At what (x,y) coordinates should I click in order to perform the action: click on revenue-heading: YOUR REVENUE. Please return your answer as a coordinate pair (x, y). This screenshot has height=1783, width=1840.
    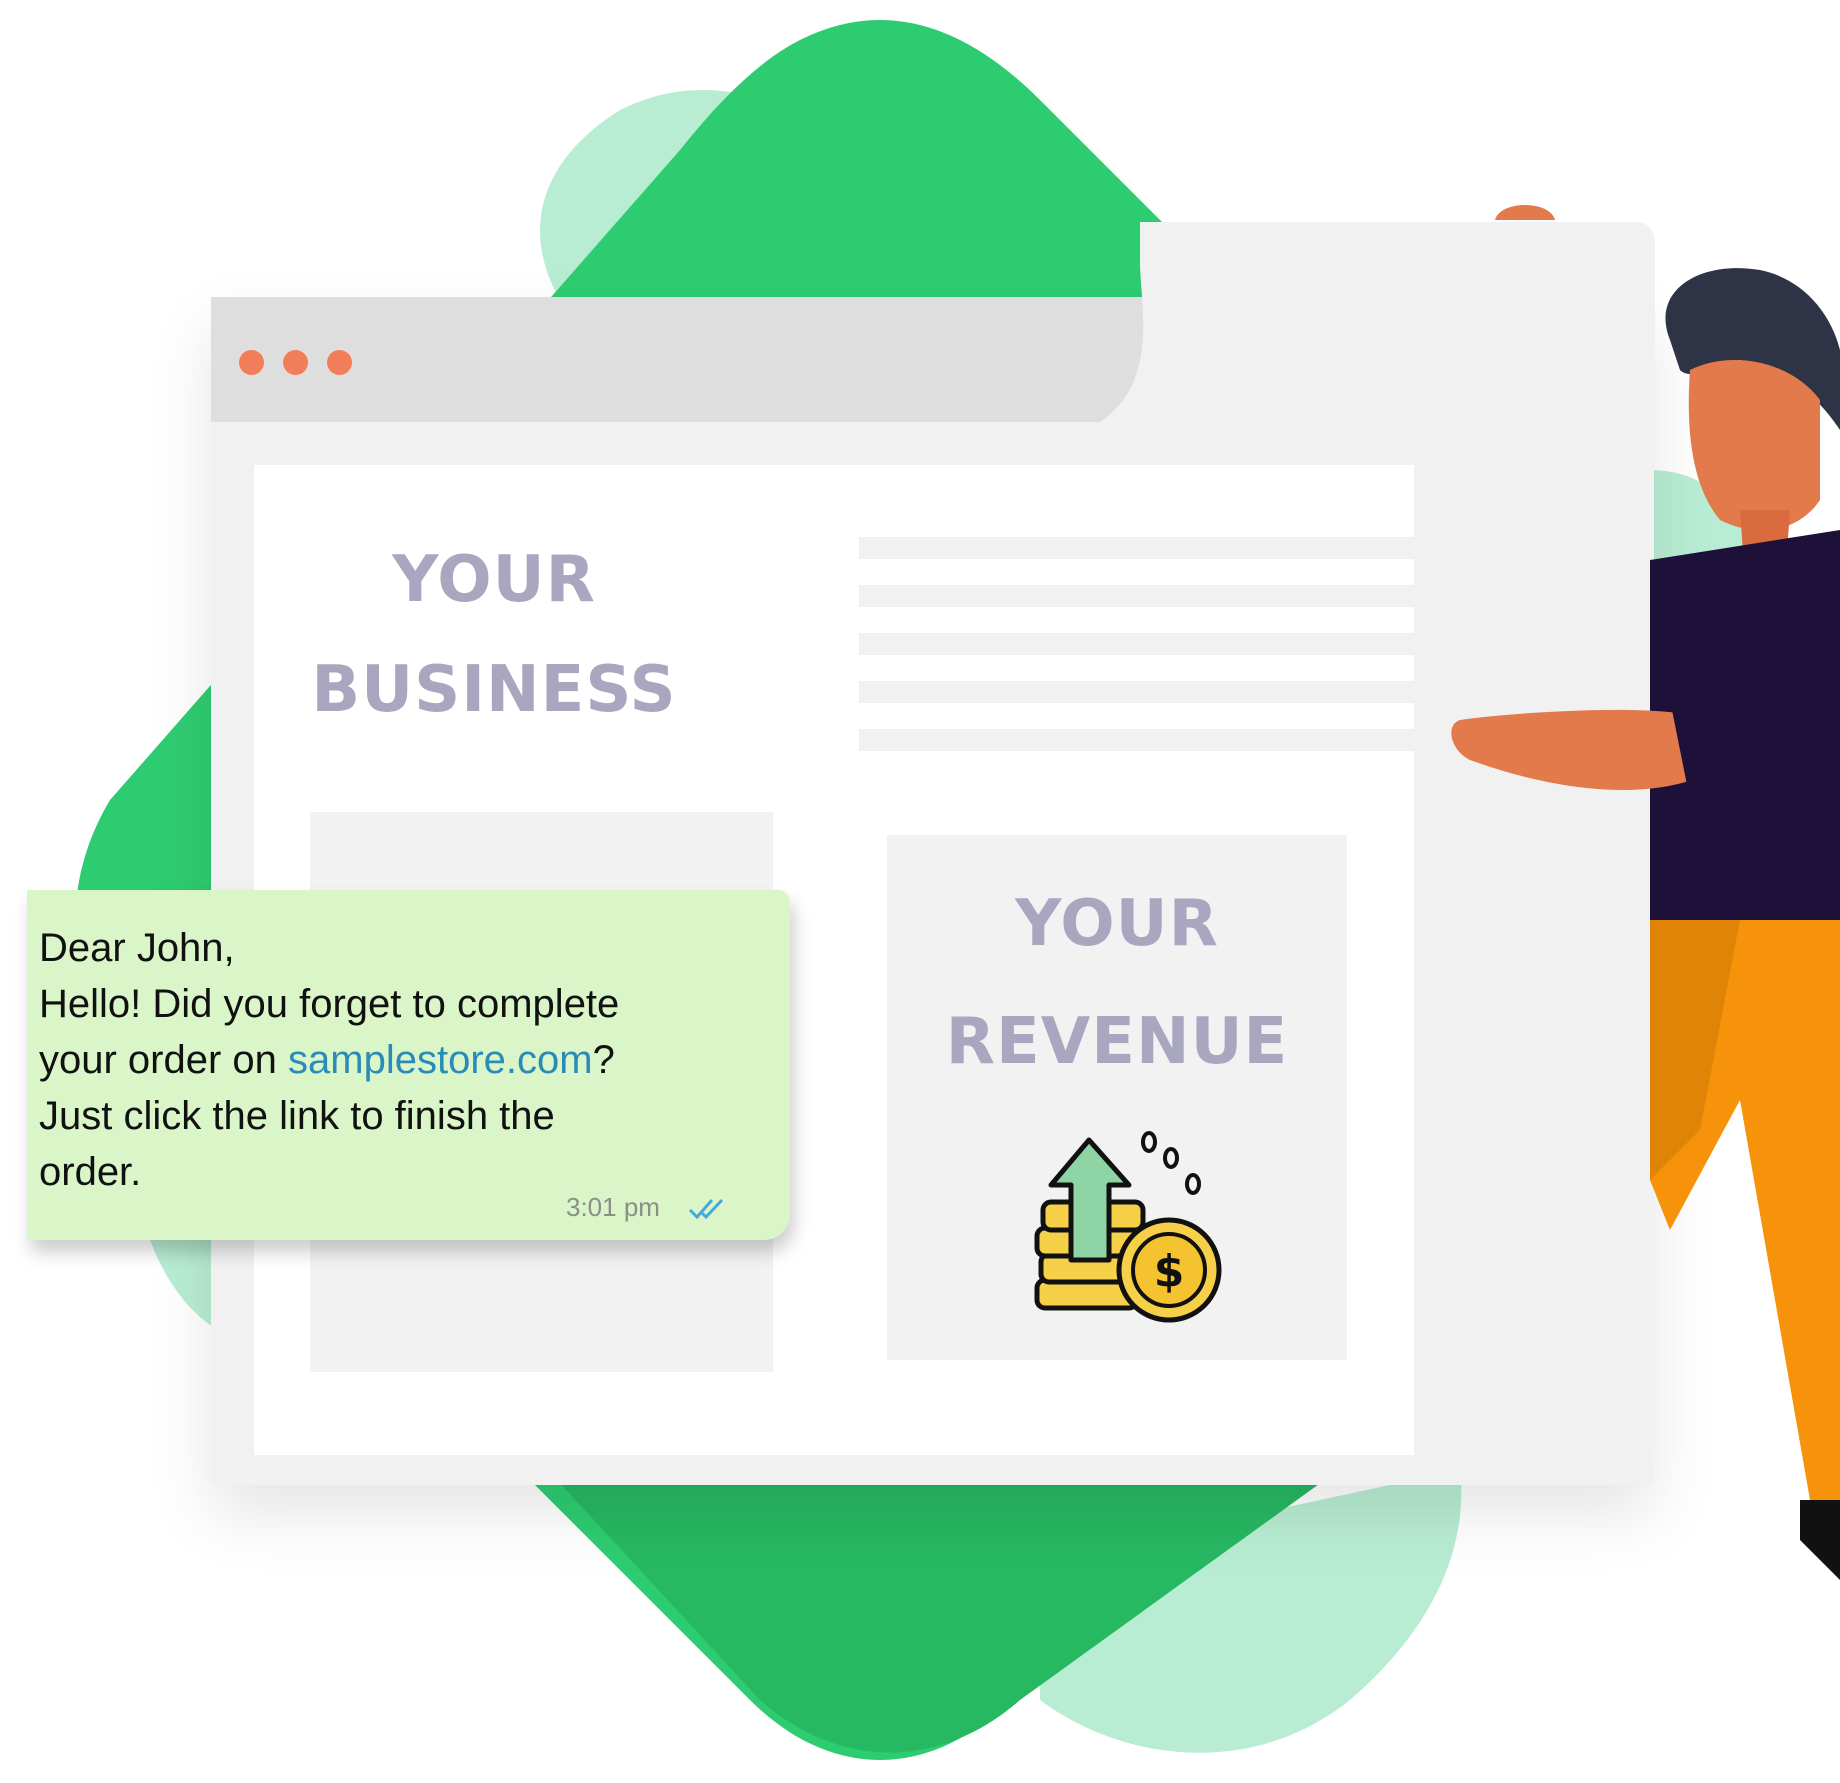
    Looking at the image, I should click on (1117, 983).